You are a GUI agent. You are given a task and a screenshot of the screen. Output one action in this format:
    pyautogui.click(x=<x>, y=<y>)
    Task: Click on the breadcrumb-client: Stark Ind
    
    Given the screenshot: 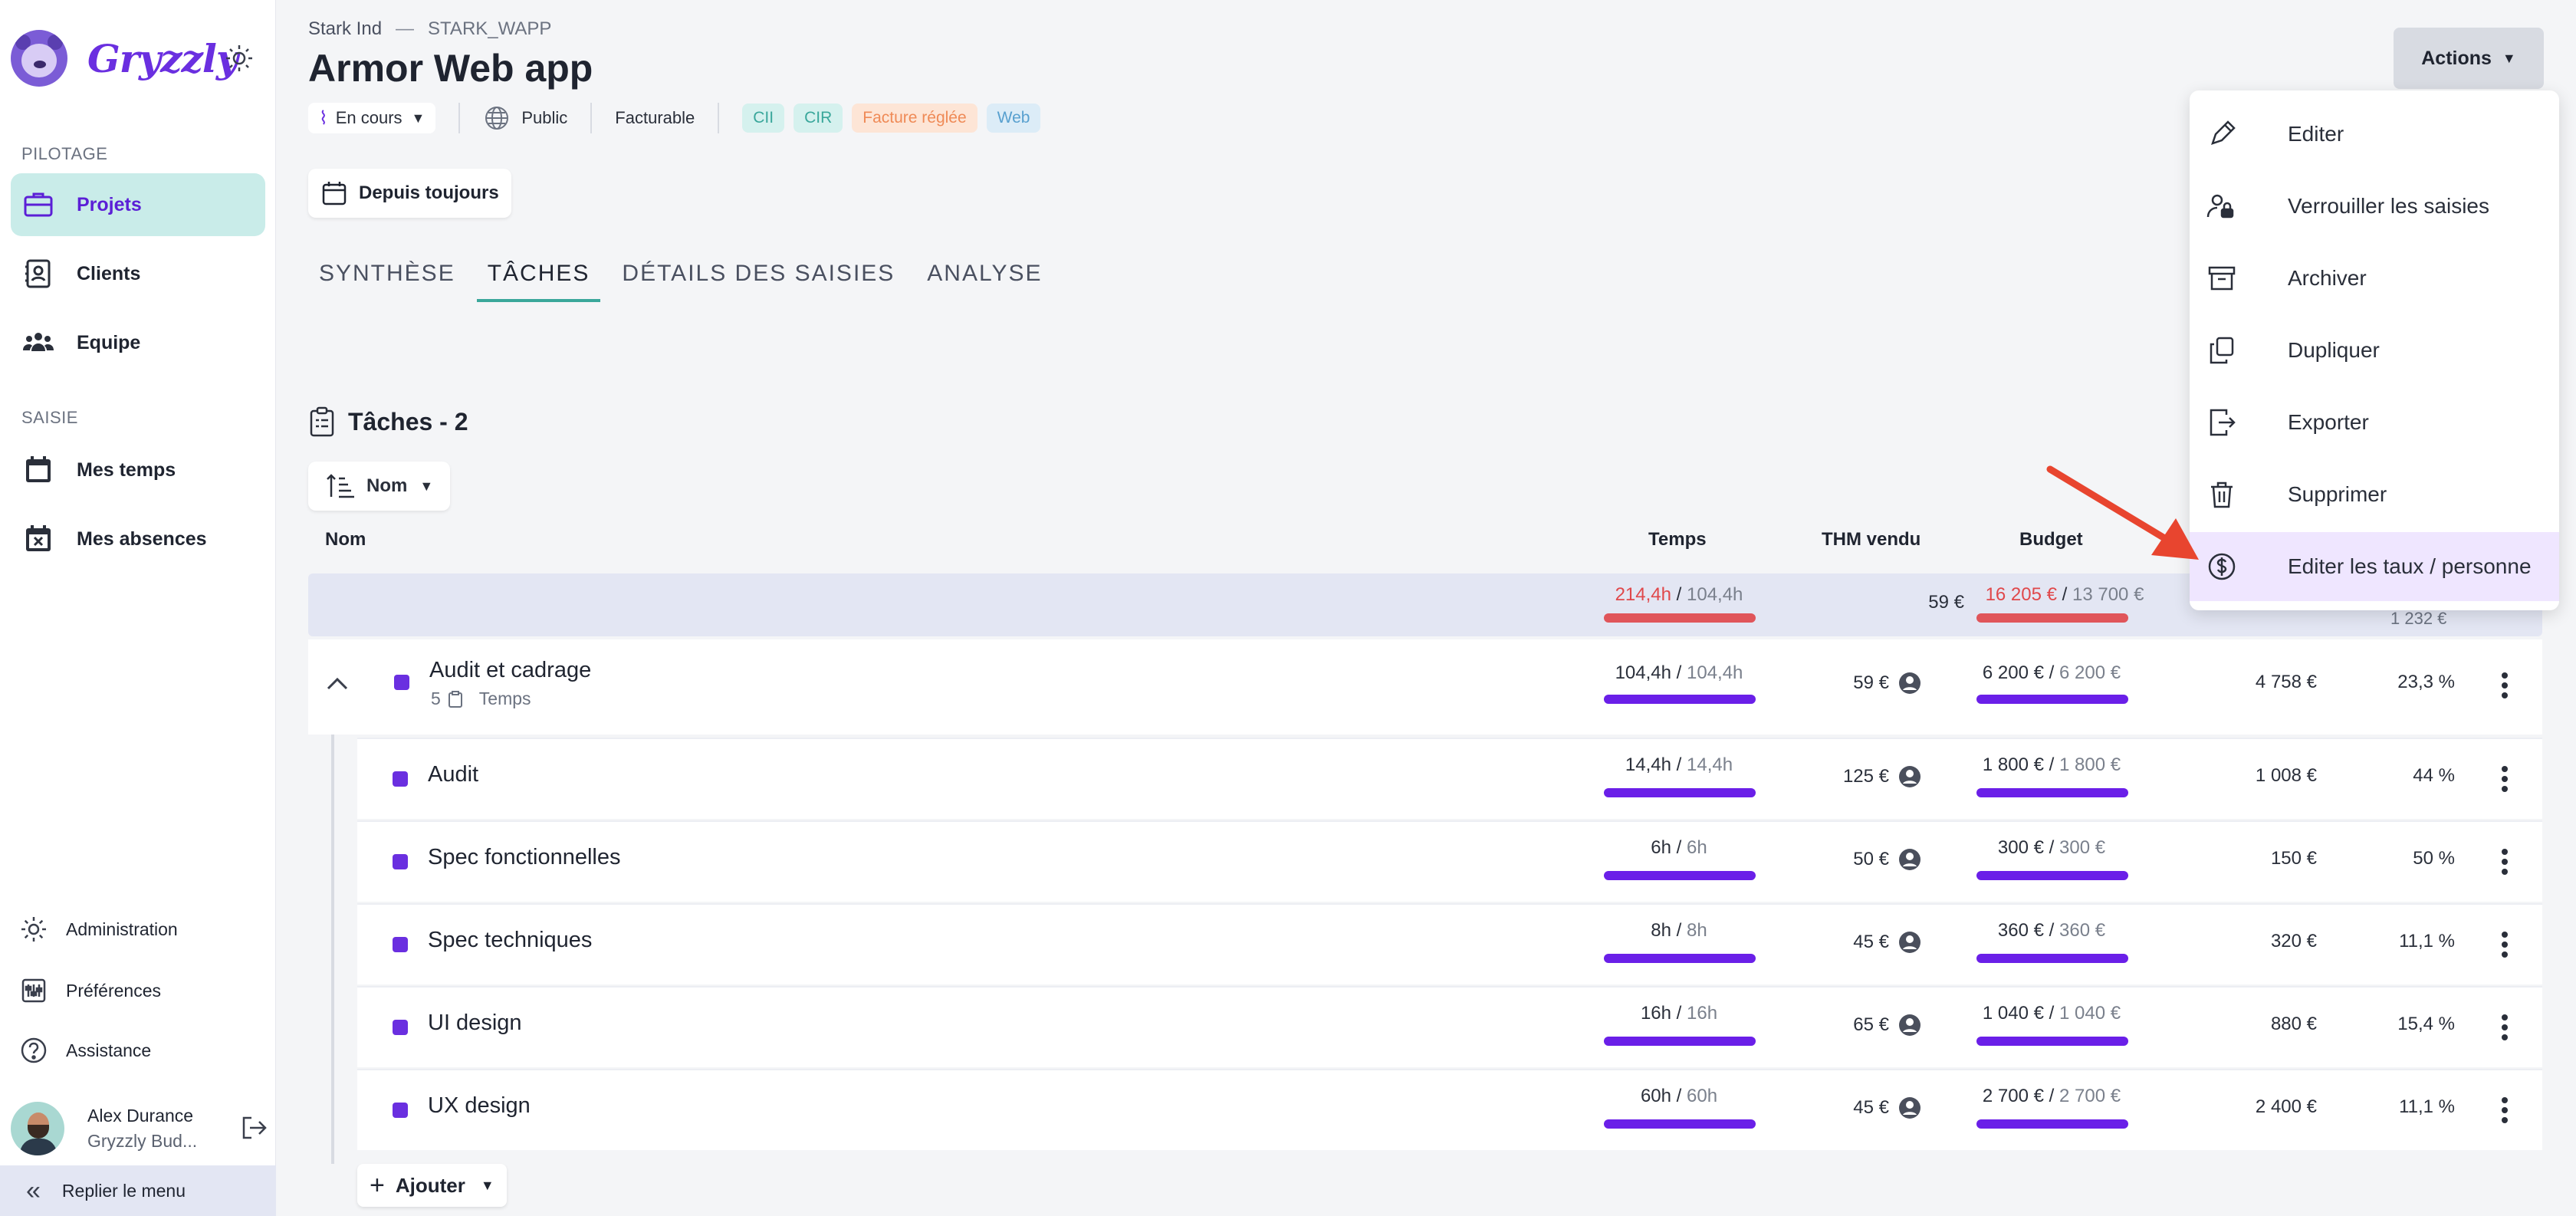 What is the action you would take?
    pyautogui.click(x=345, y=28)
    